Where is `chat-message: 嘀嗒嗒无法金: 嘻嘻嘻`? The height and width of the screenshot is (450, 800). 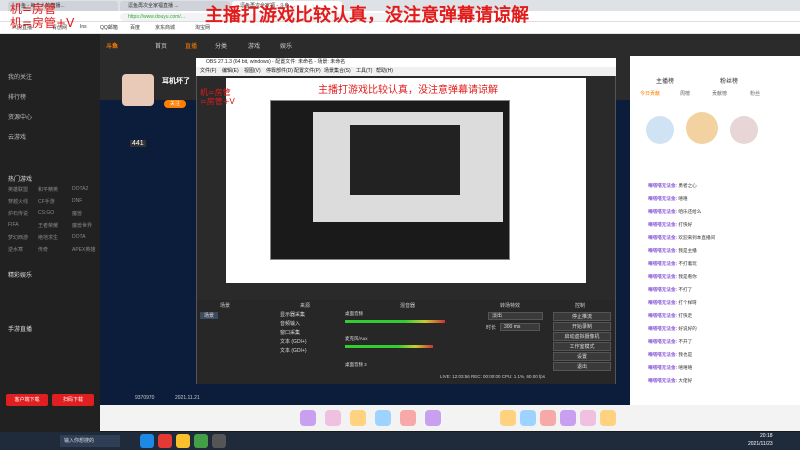
chat-message: 嘀嗒嗒无法金: 嘻嘻嘻 is located at coordinates (670, 367).